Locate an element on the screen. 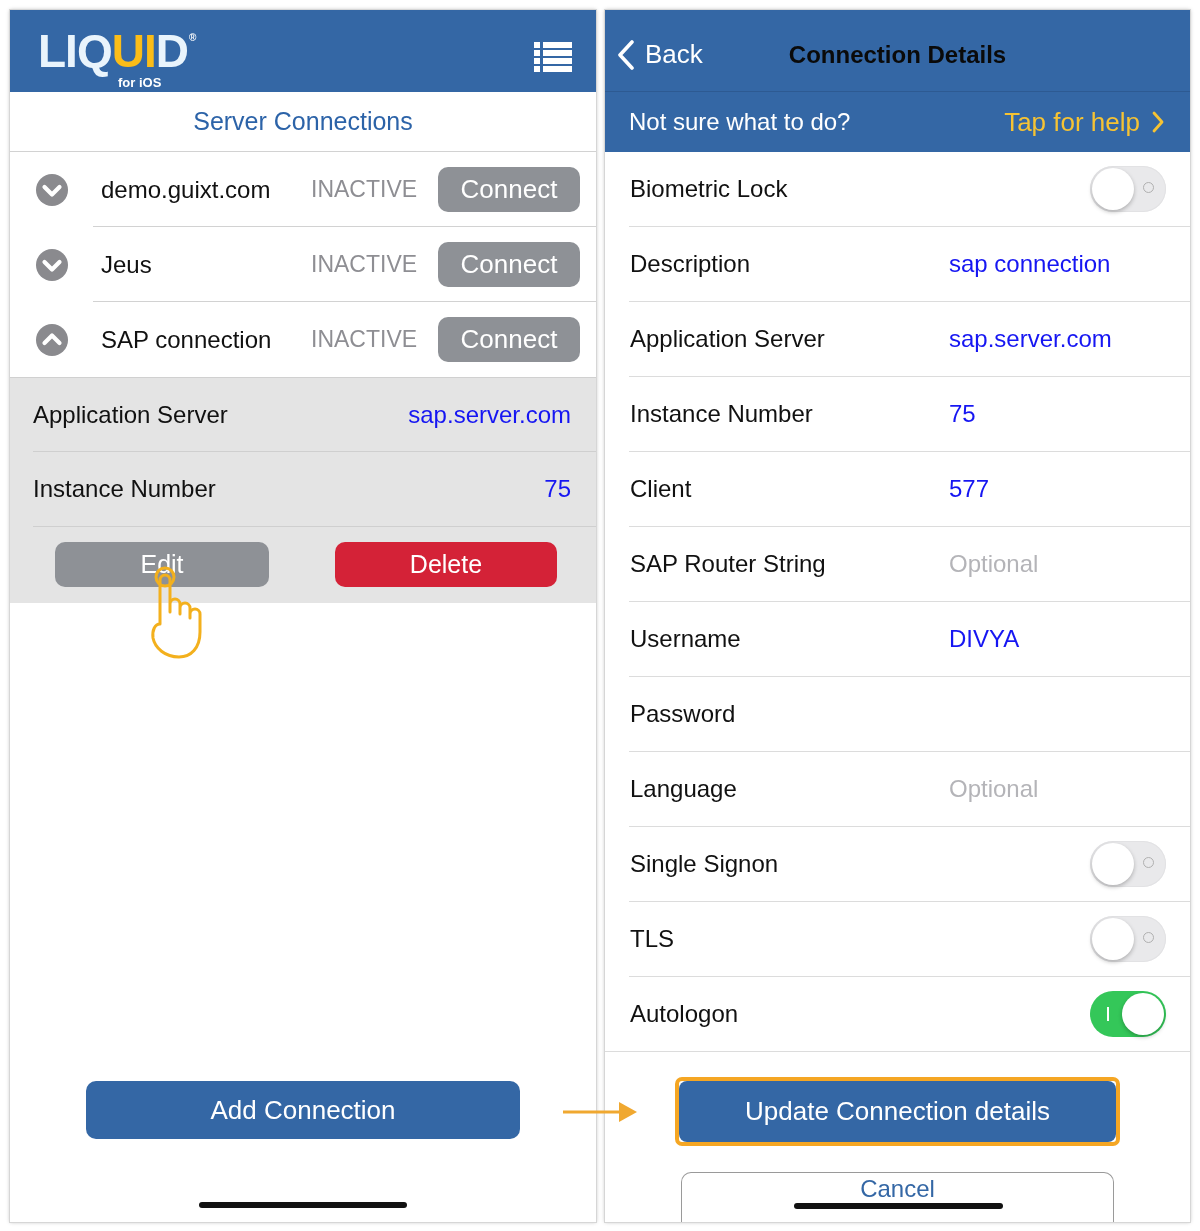  screen-title: Connection Details is located at coordinates (897, 54).